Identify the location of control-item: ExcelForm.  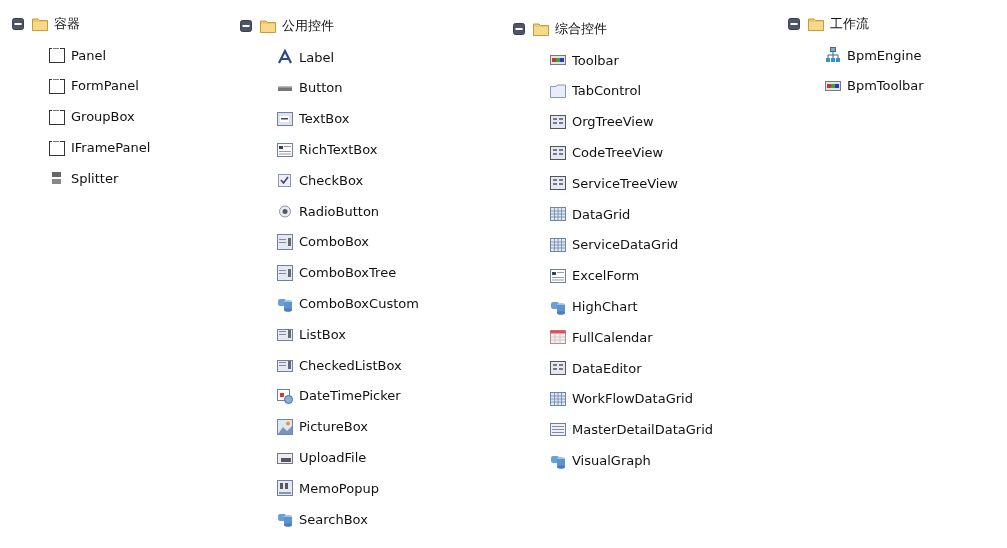
(606, 276).